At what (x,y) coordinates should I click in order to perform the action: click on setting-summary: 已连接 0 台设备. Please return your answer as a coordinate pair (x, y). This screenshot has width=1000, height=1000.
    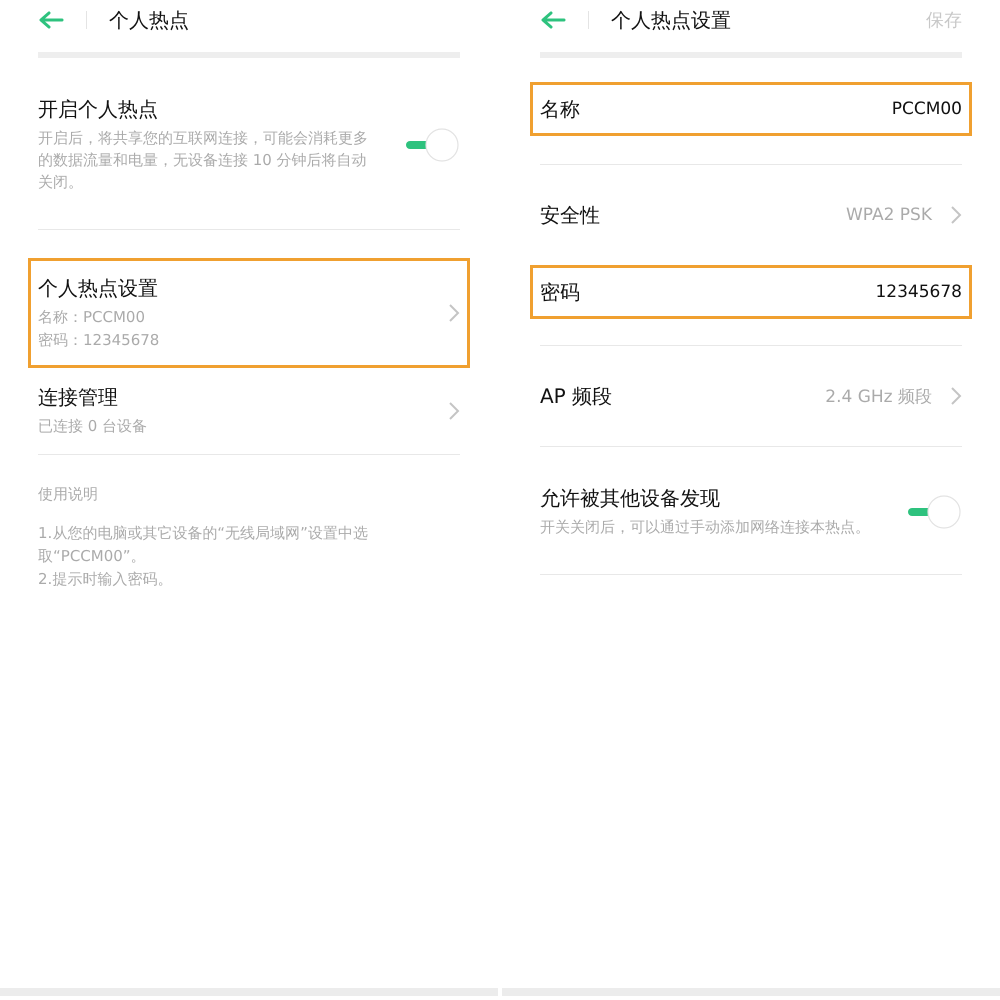
    Looking at the image, I should click on (93, 426).